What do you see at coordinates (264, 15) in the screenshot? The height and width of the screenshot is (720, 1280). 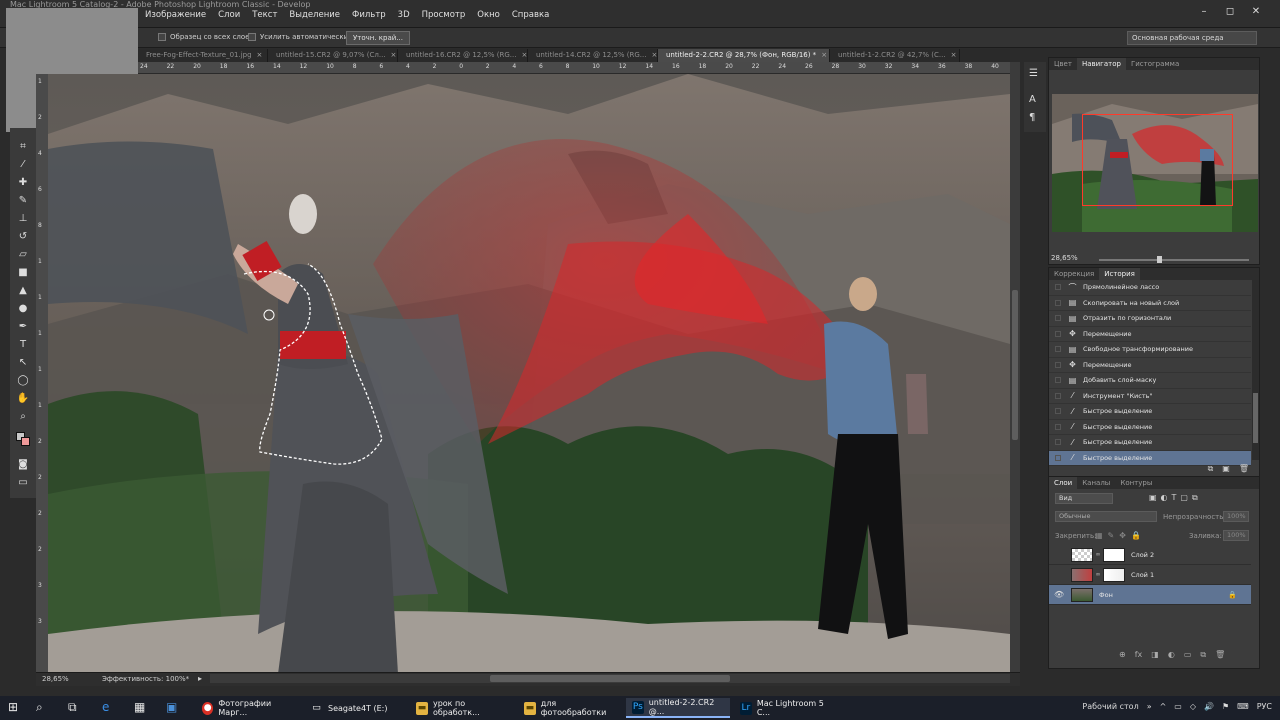 I see `menu-type: Текст` at bounding box center [264, 15].